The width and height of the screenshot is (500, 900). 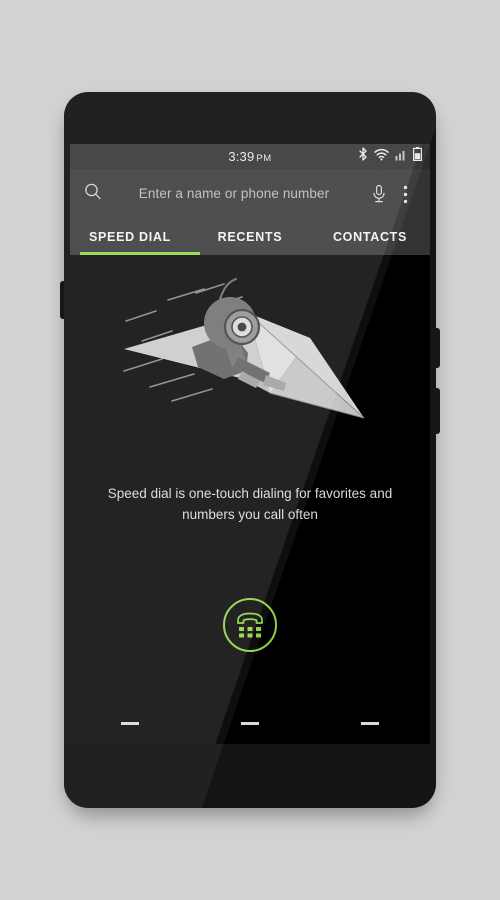 I want to click on overflow-menu-icon, so click(x=405, y=194).